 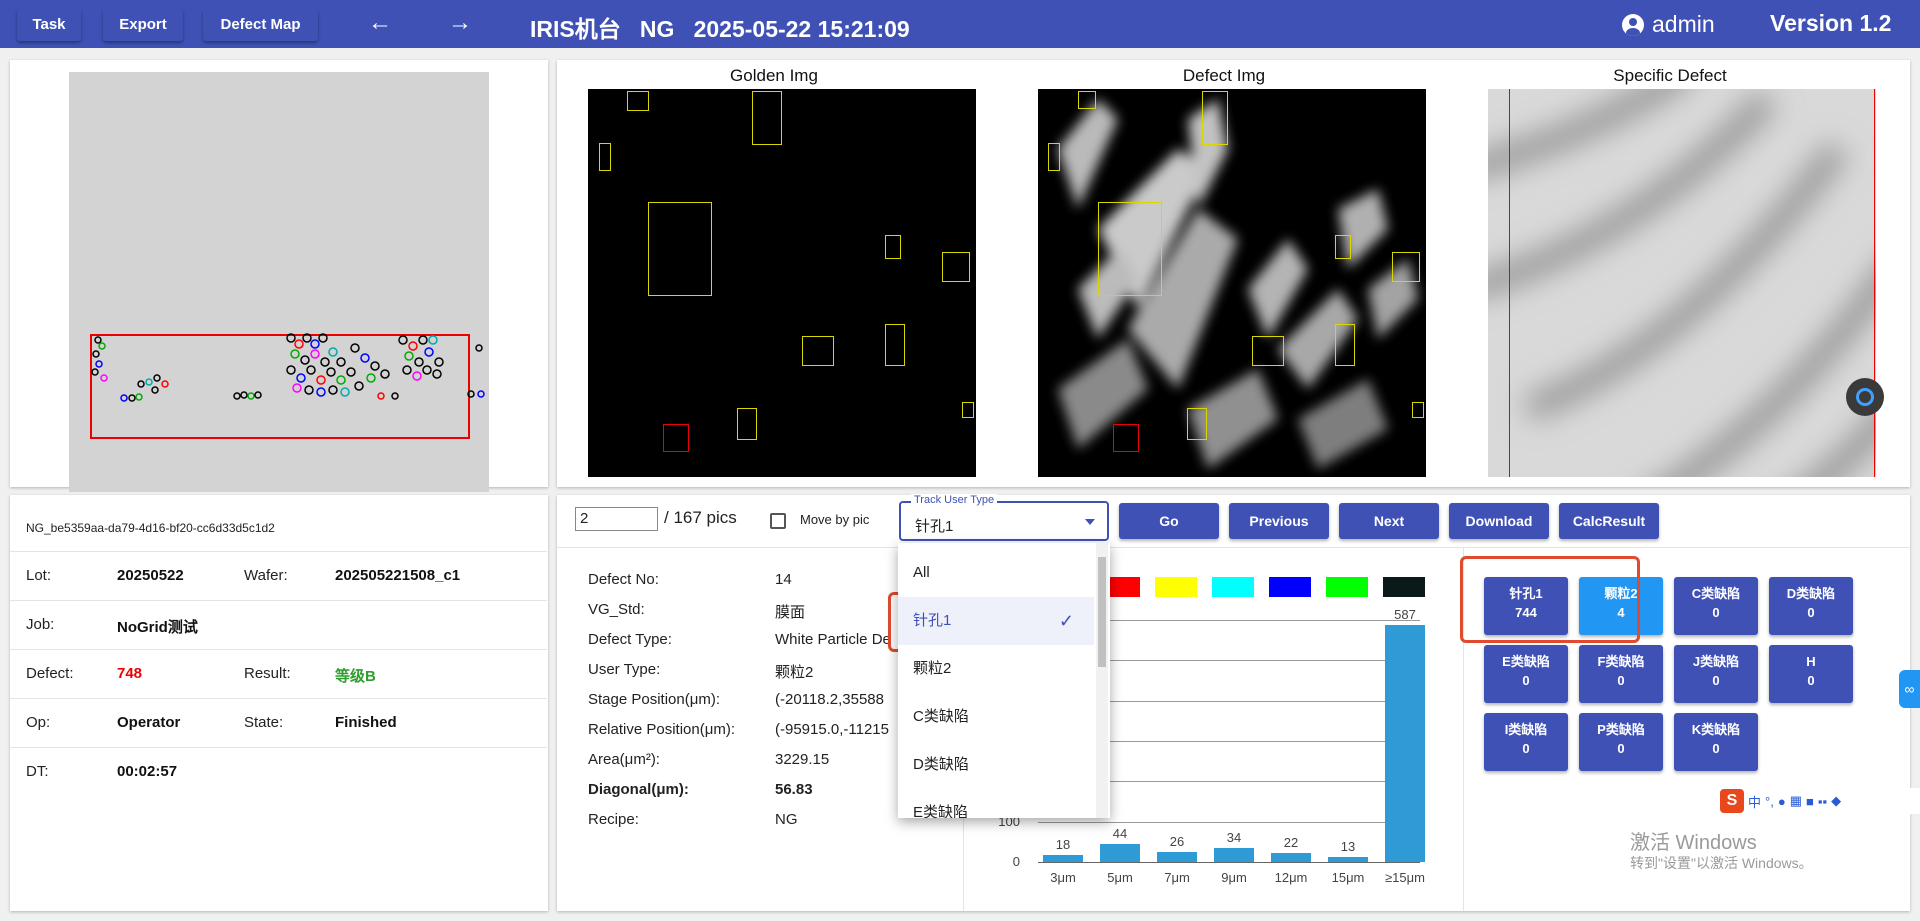 What do you see at coordinates (1716, 729) in the screenshot?
I see `defect-type-name: K类缺陷` at bounding box center [1716, 729].